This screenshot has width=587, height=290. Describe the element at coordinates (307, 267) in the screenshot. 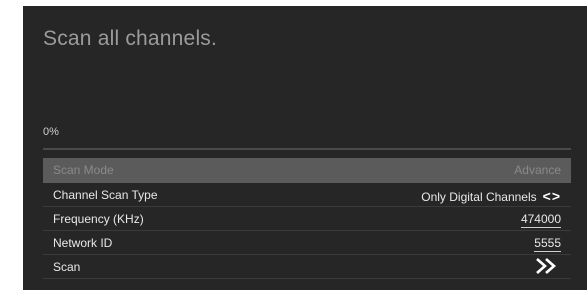

I see `menu-item-scan: Scan` at that location.